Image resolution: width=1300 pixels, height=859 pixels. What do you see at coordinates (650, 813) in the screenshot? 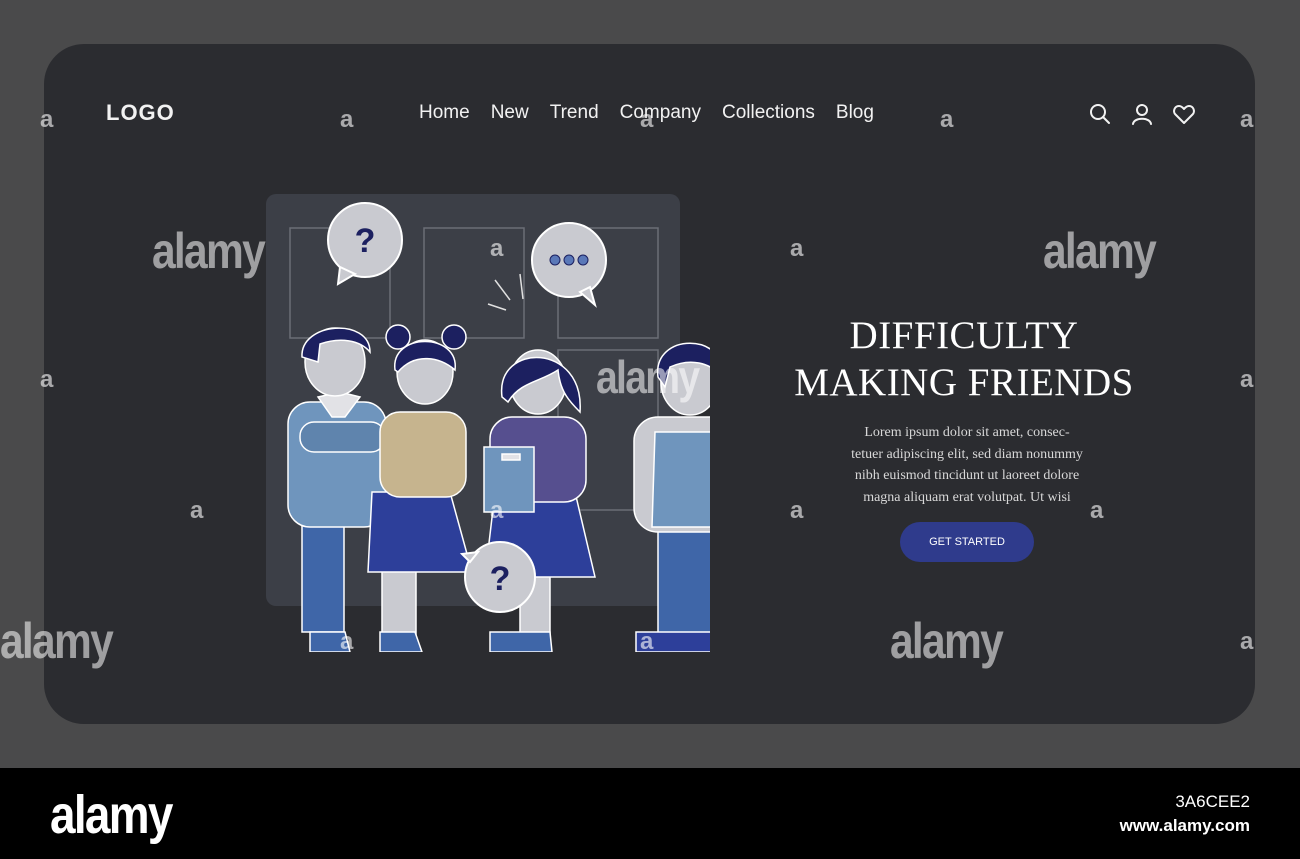
I see `footer-bar: alamy 3A6CEE2 www.alamy.com` at bounding box center [650, 813].